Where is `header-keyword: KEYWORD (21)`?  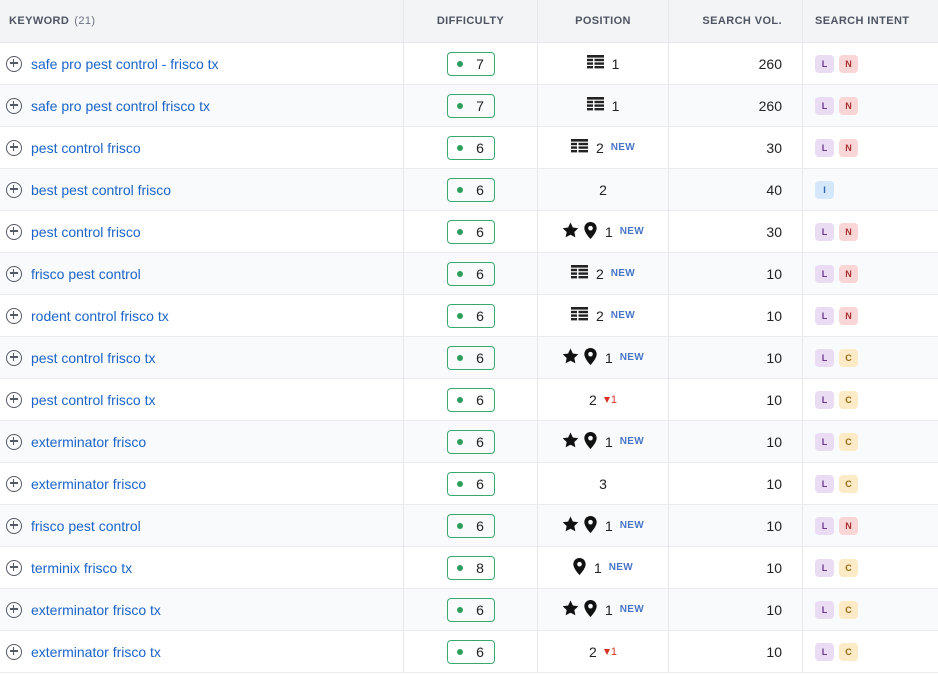
header-keyword: KEYWORD (21) is located at coordinates (202, 21).